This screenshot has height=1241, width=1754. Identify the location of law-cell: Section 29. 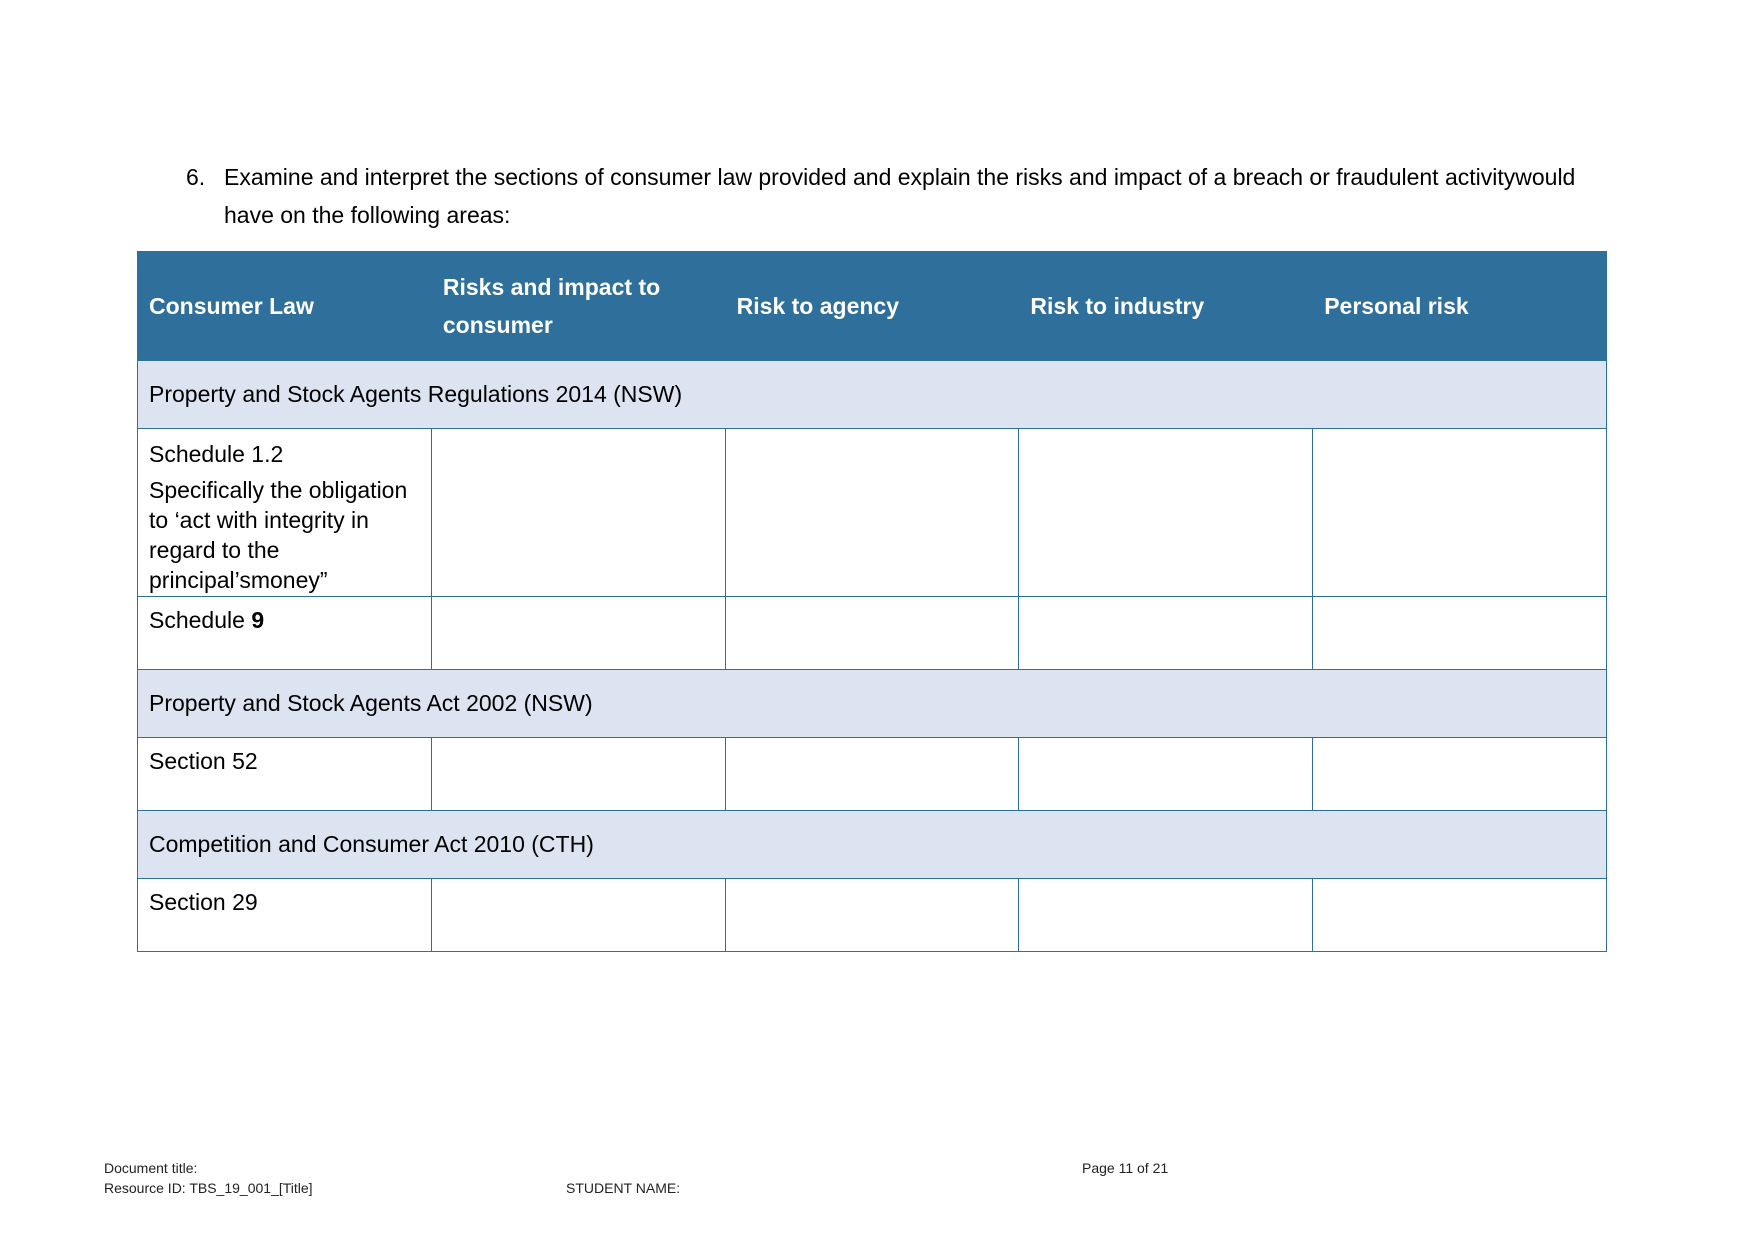
(284, 915).